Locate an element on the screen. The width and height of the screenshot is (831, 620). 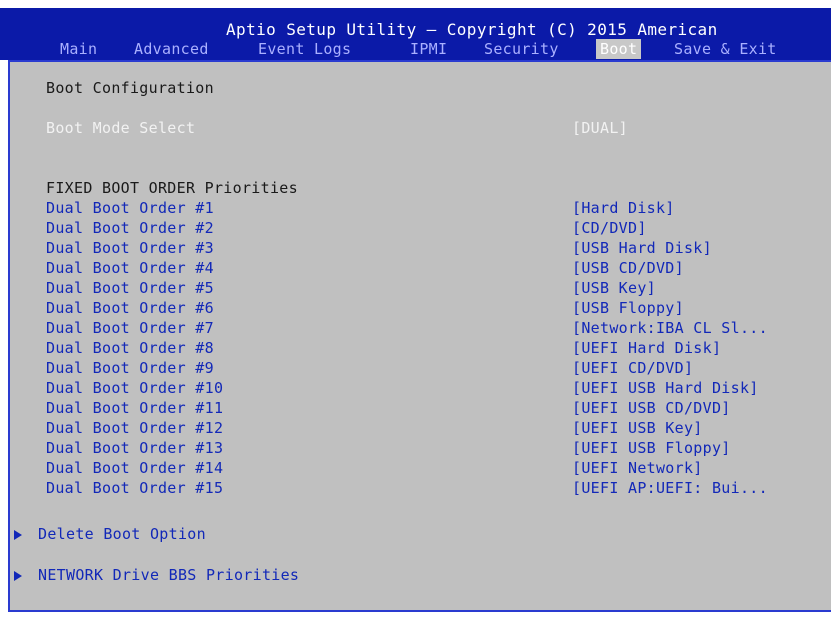
tab-security: Security is located at coordinates (521, 49).